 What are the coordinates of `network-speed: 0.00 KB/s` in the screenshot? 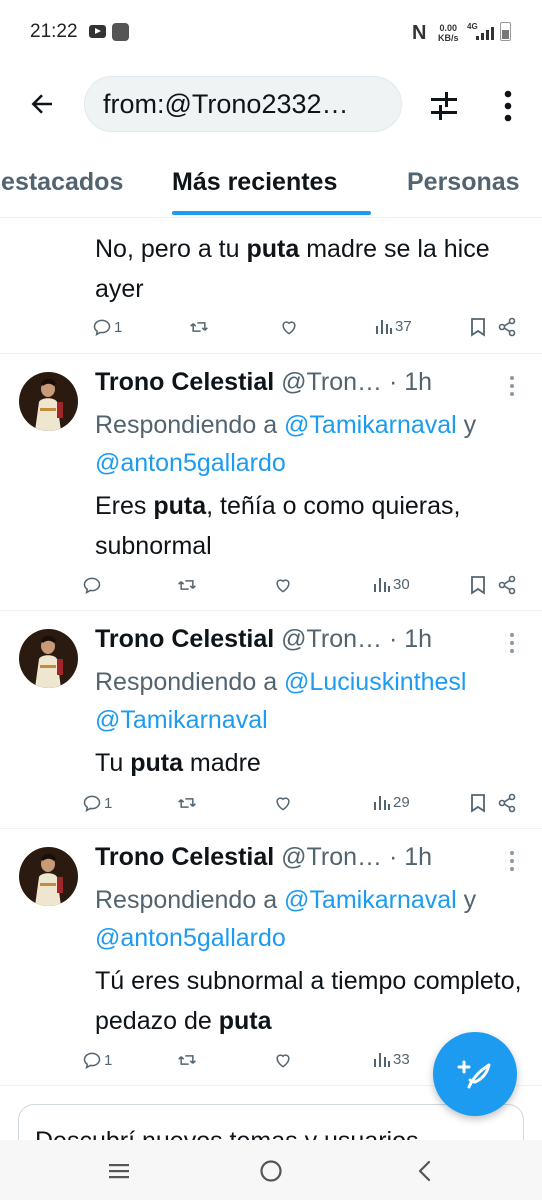 It's located at (448, 33).